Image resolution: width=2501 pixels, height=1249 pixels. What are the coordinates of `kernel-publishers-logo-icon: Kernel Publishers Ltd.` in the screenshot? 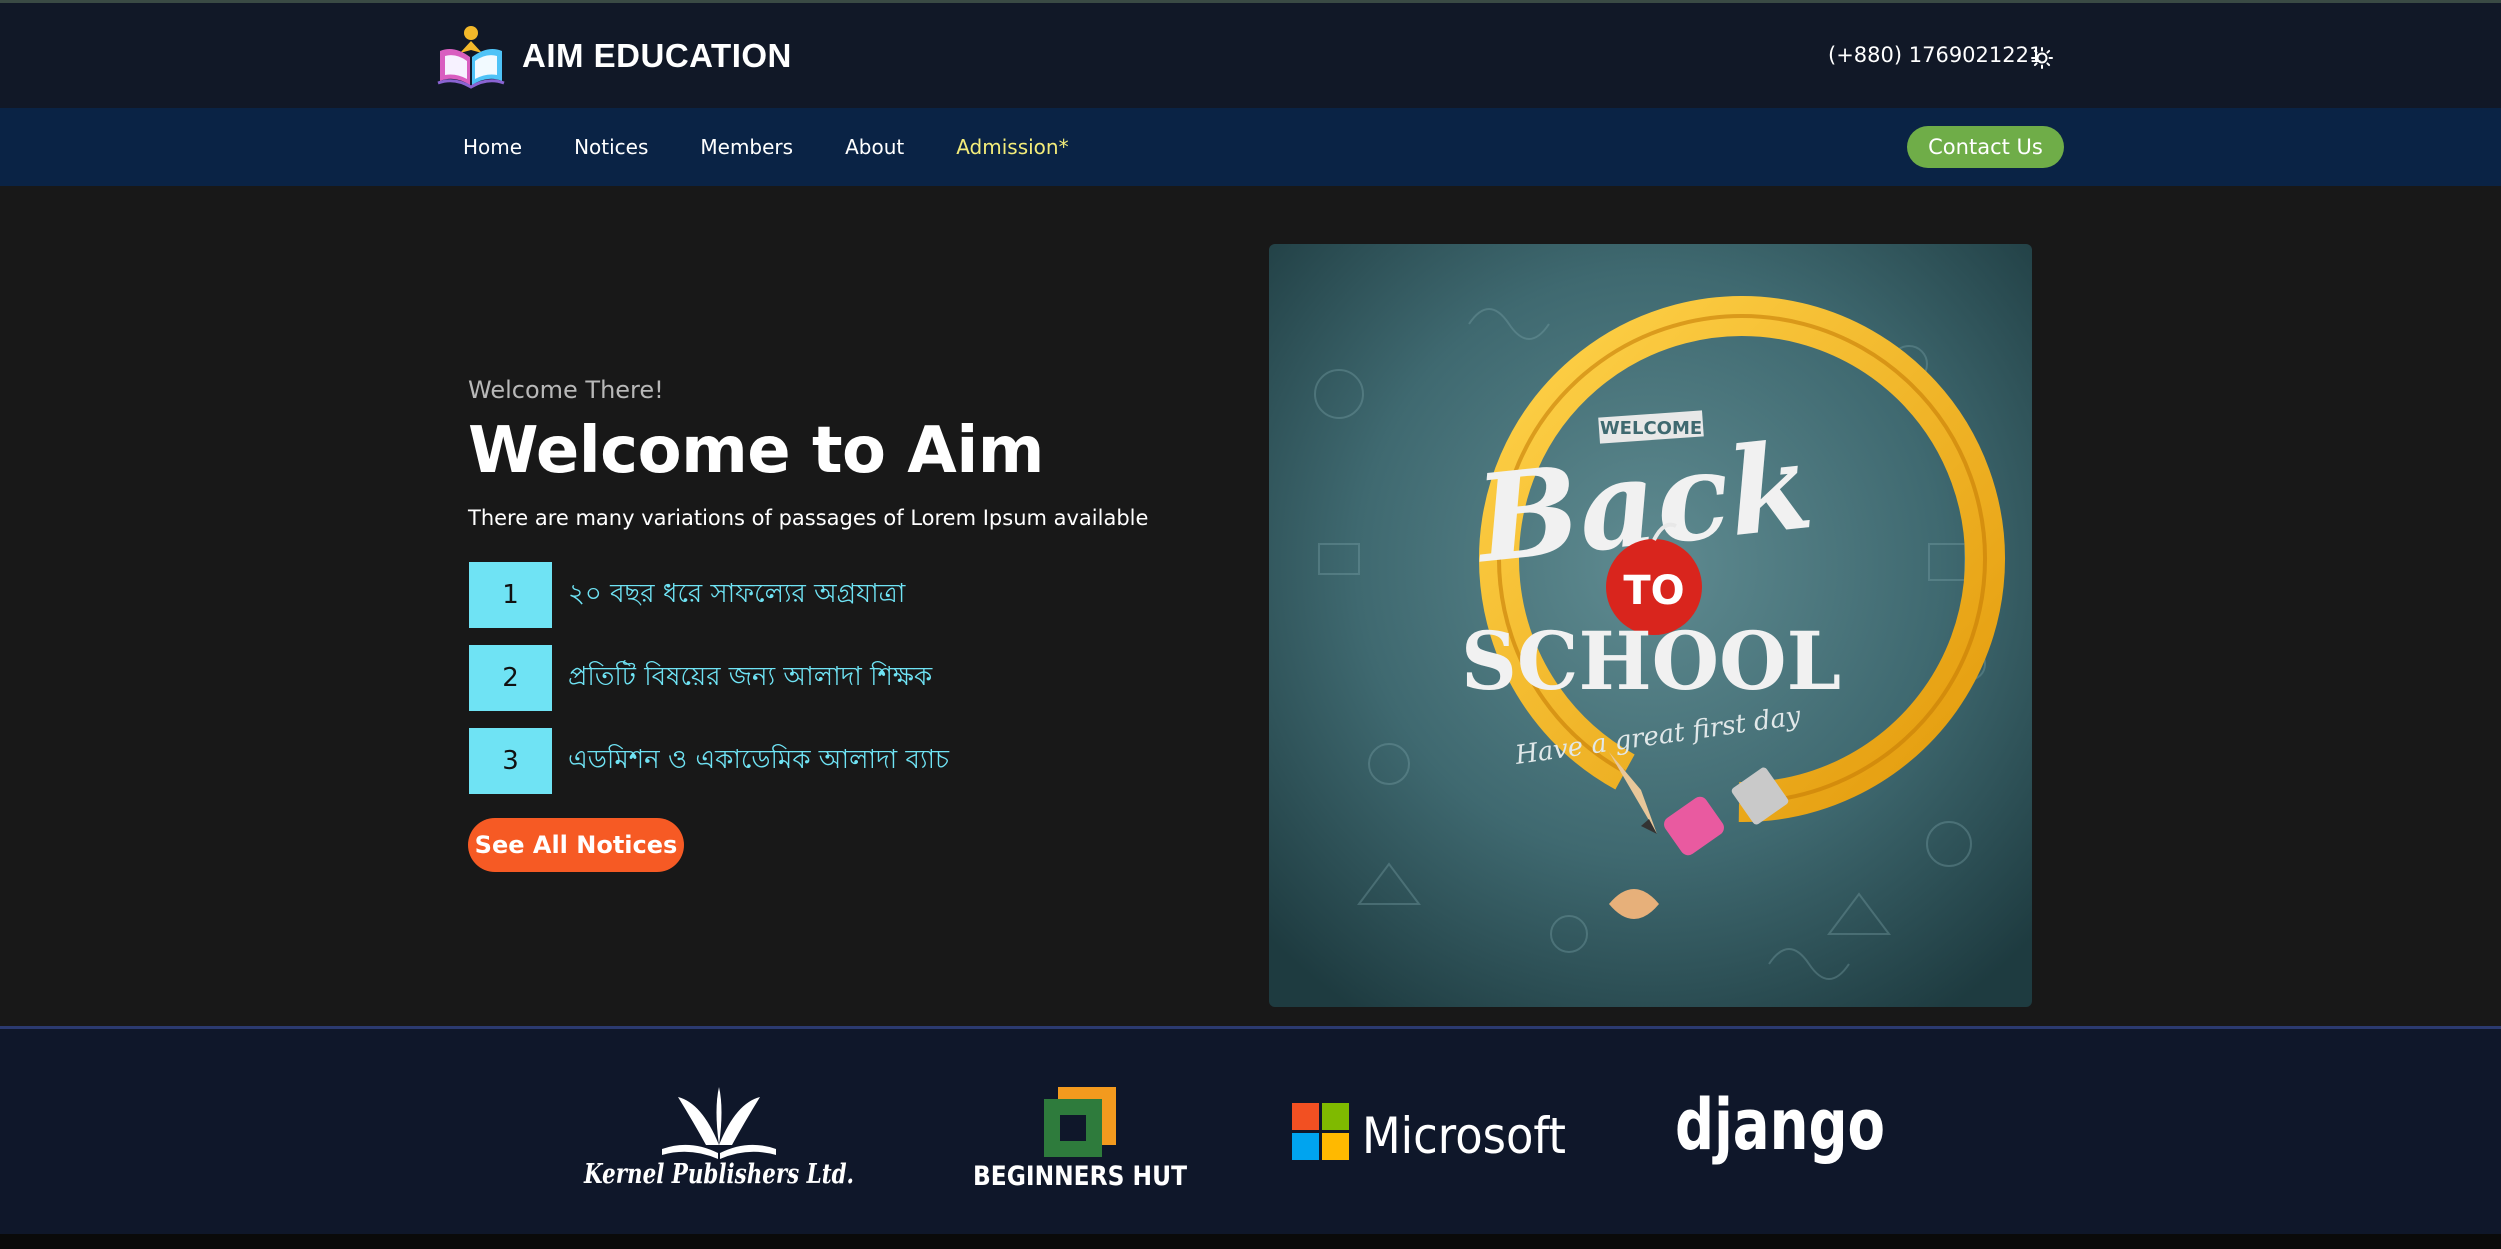 It's located at (718, 1138).